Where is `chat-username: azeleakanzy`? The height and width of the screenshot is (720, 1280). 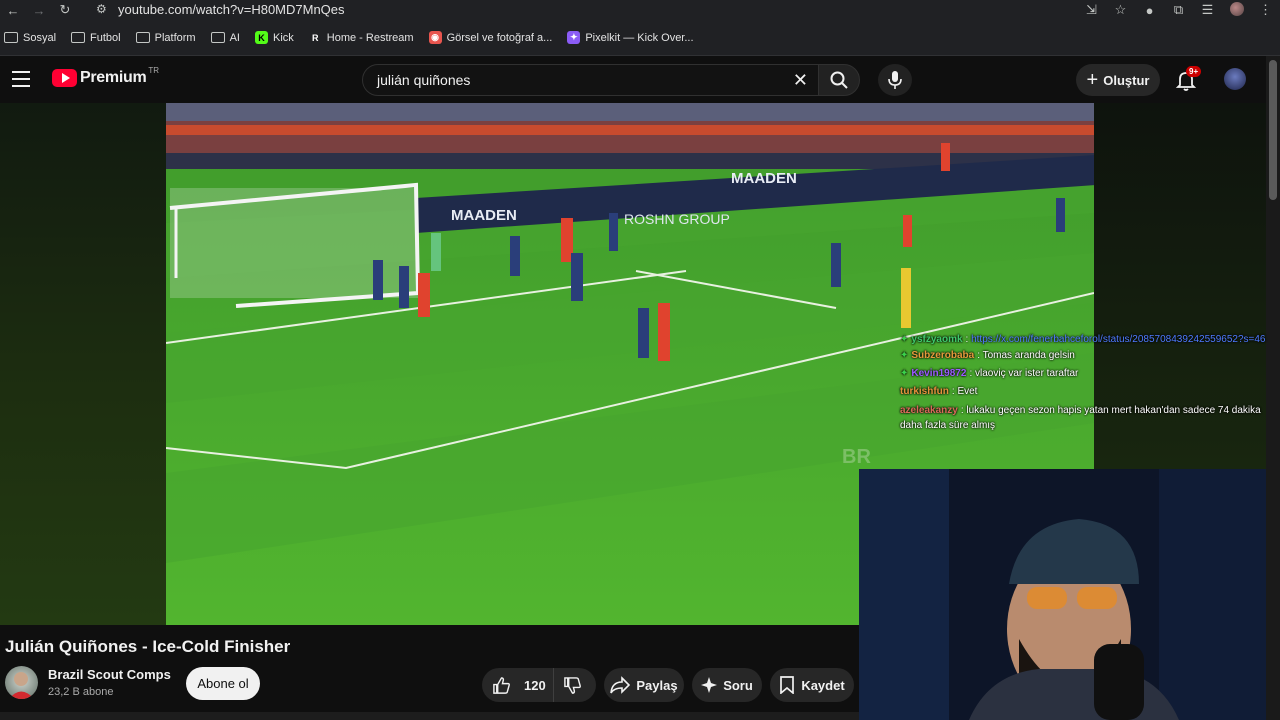
chat-username: azeleakanzy is located at coordinates (929, 410).